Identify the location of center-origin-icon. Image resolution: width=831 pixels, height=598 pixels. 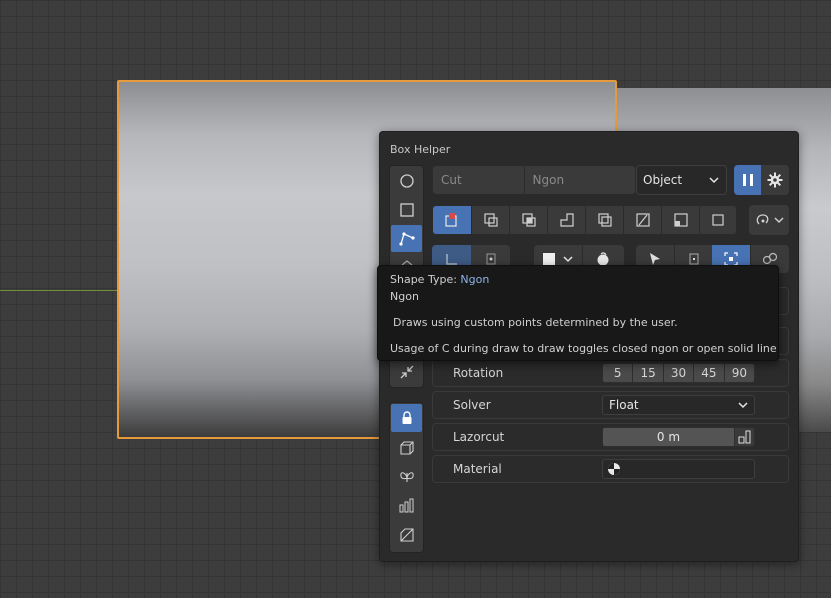
(490, 259).